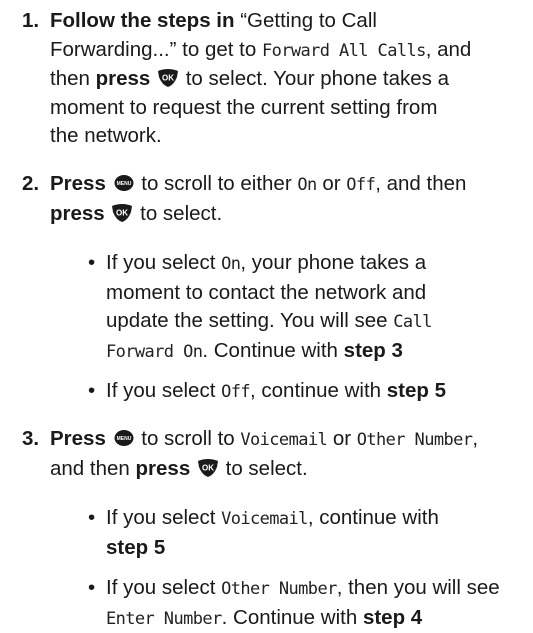  Describe the element at coordinates (31, 183) in the screenshot. I see `step-number: 2.` at that location.